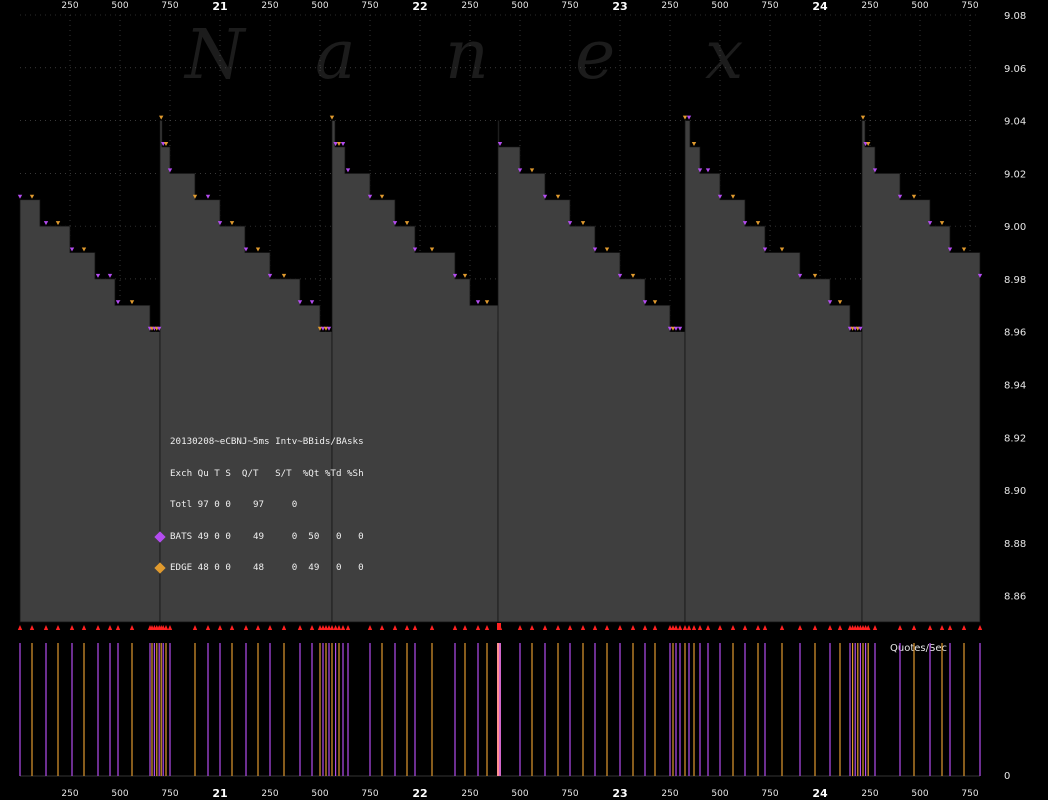  Describe the element at coordinates (1015, 333) in the screenshot. I see `y-tick-label: 8.96` at that location.